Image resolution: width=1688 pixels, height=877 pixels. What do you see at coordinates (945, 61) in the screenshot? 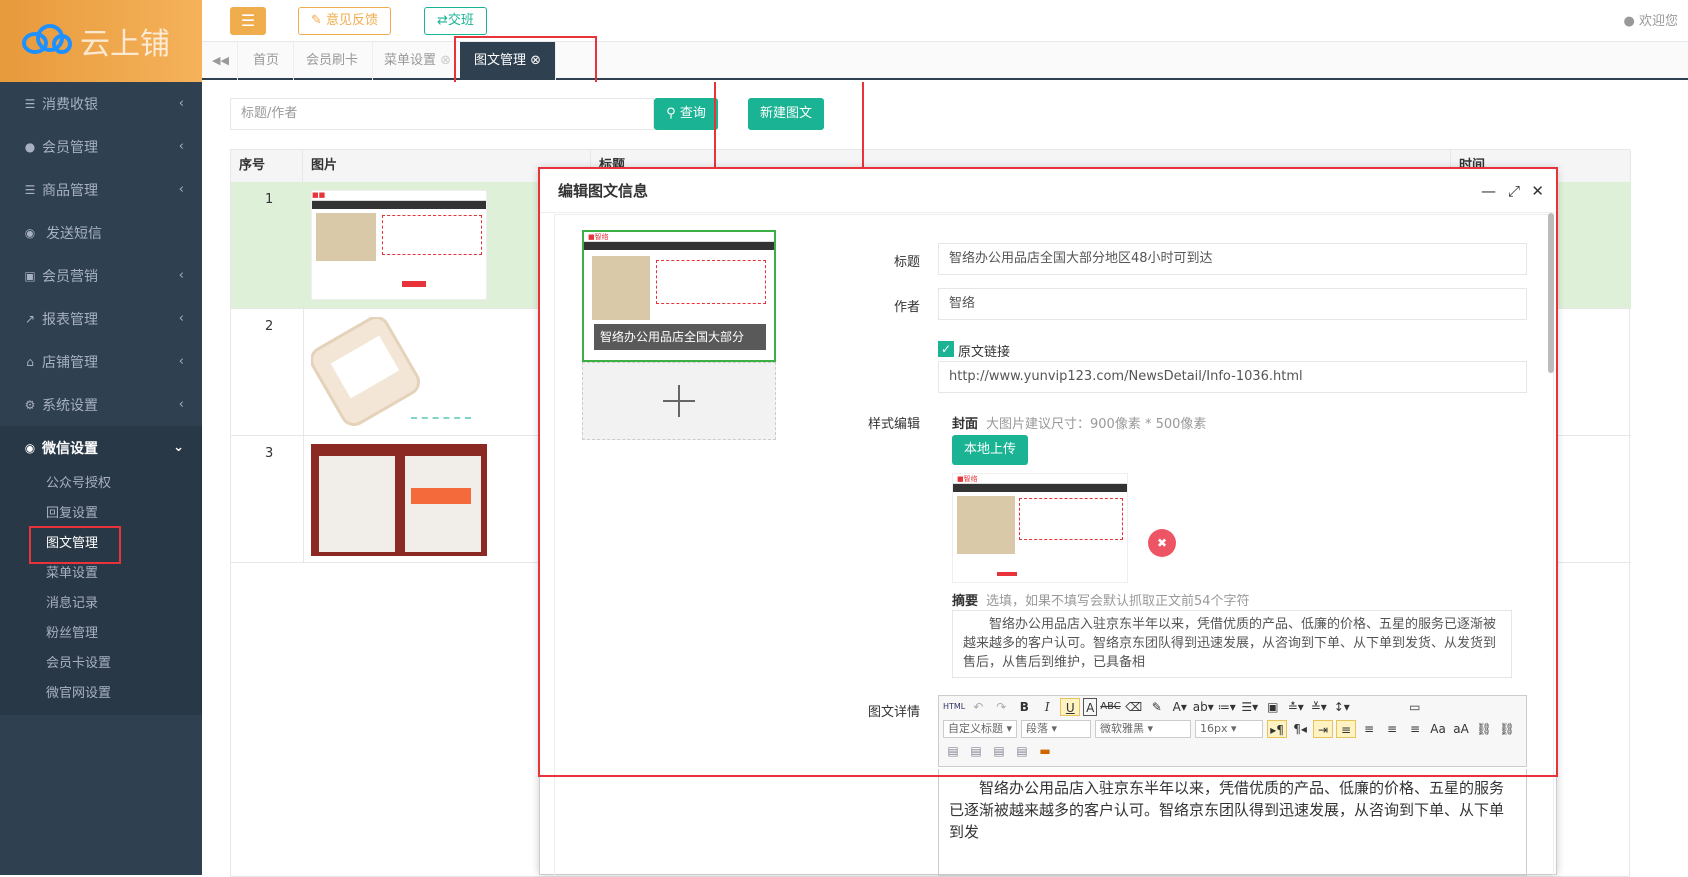
I see `tab-bar: ◀◀ 首页 会员刷卡 菜单设置 ⊗ 图文管理 ⊗` at bounding box center [945, 61].